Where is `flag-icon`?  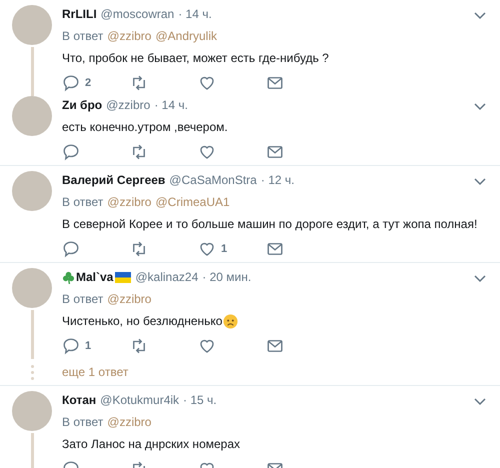 flag-icon is located at coordinates (123, 277).